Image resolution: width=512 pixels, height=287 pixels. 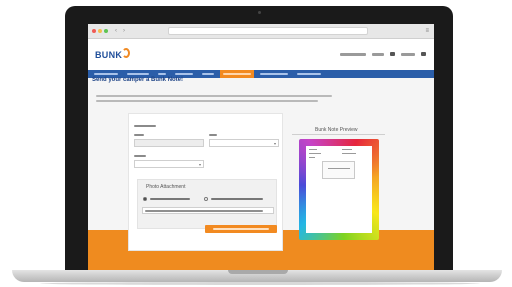 What do you see at coordinates (264, 100) in the screenshot?
I see `intro-text` at bounding box center [264, 100].